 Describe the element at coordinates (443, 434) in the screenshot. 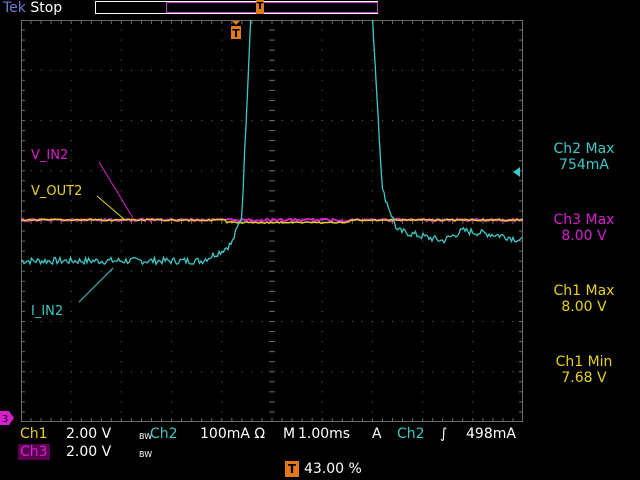

I see `trigger-slope-icon: ∫` at that location.